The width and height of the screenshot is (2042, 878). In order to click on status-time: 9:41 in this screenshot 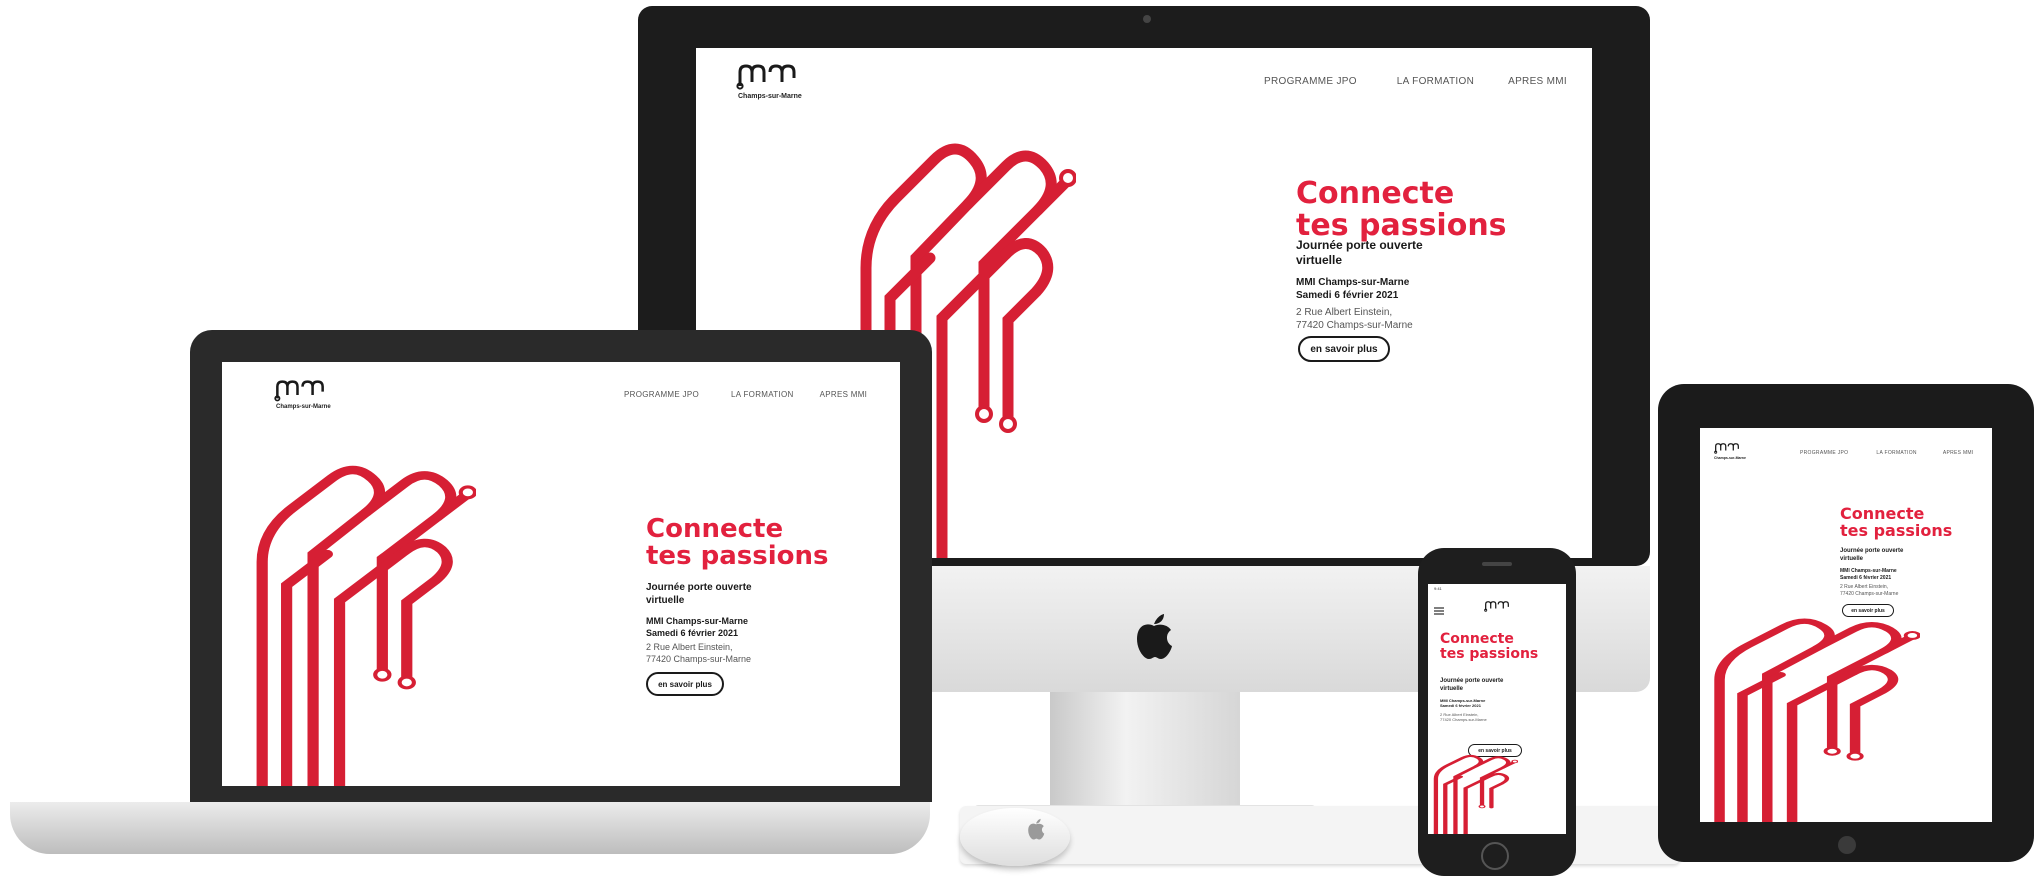, I will do `click(1438, 588)`.